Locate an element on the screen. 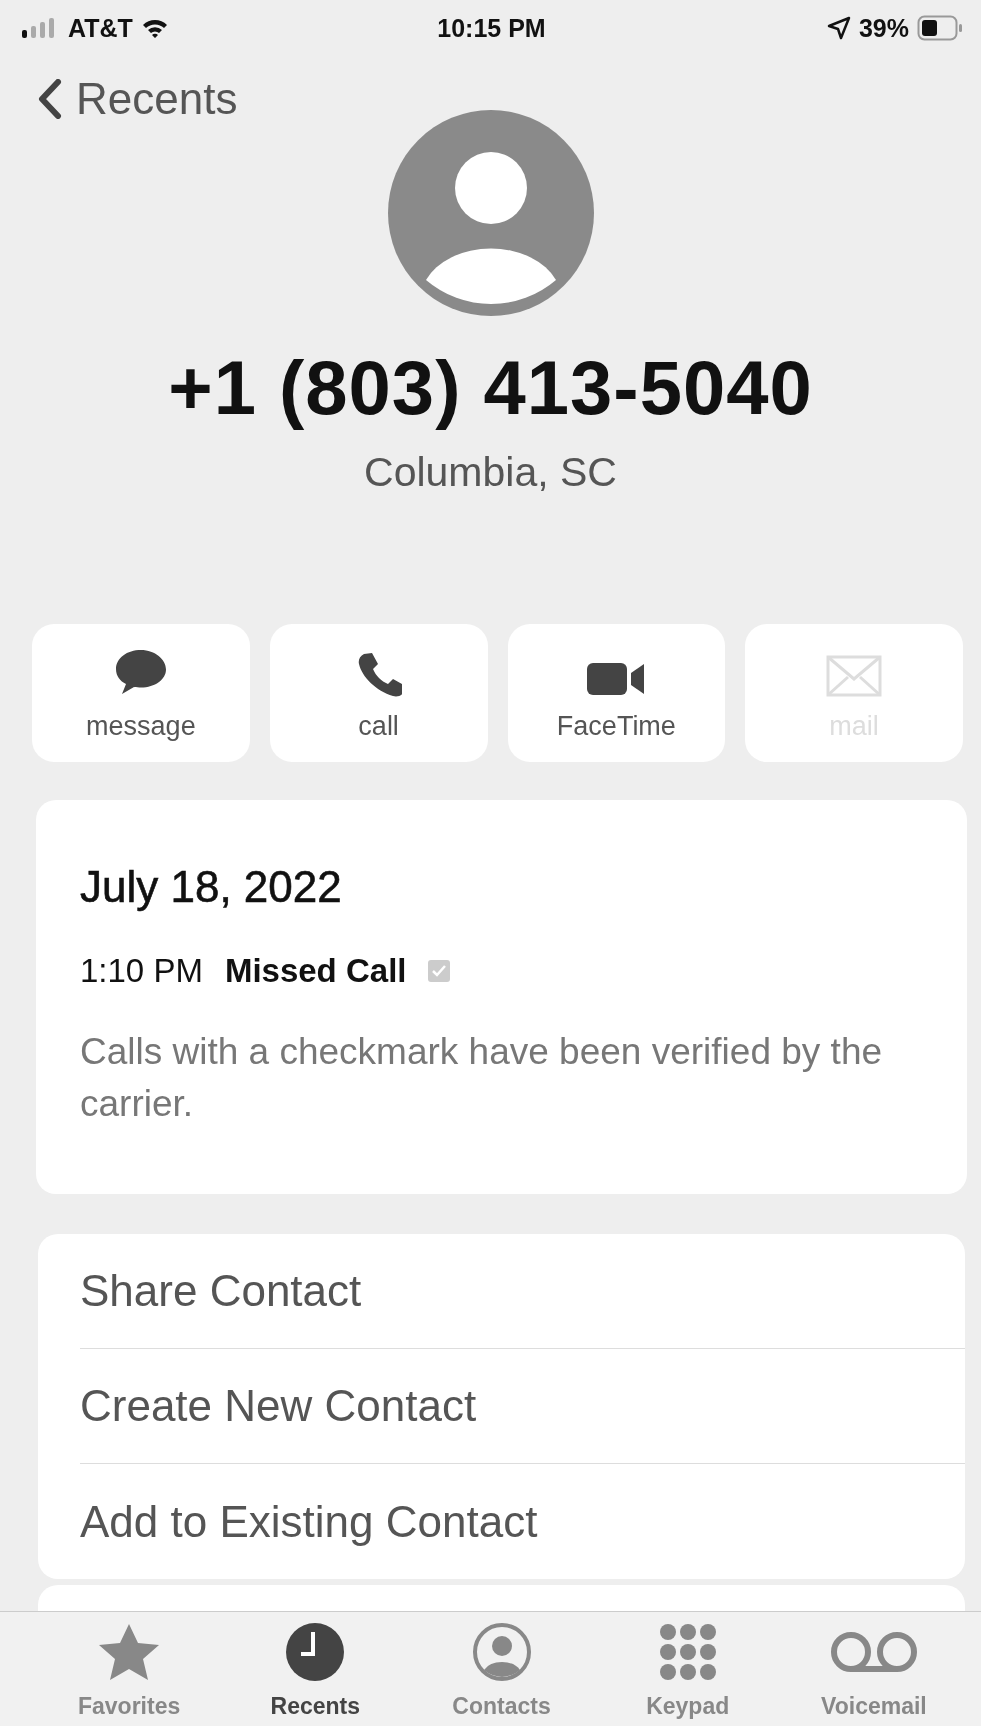 The image size is (981, 1726). option-item: Add to Existing Contact is located at coordinates (522, 1521).